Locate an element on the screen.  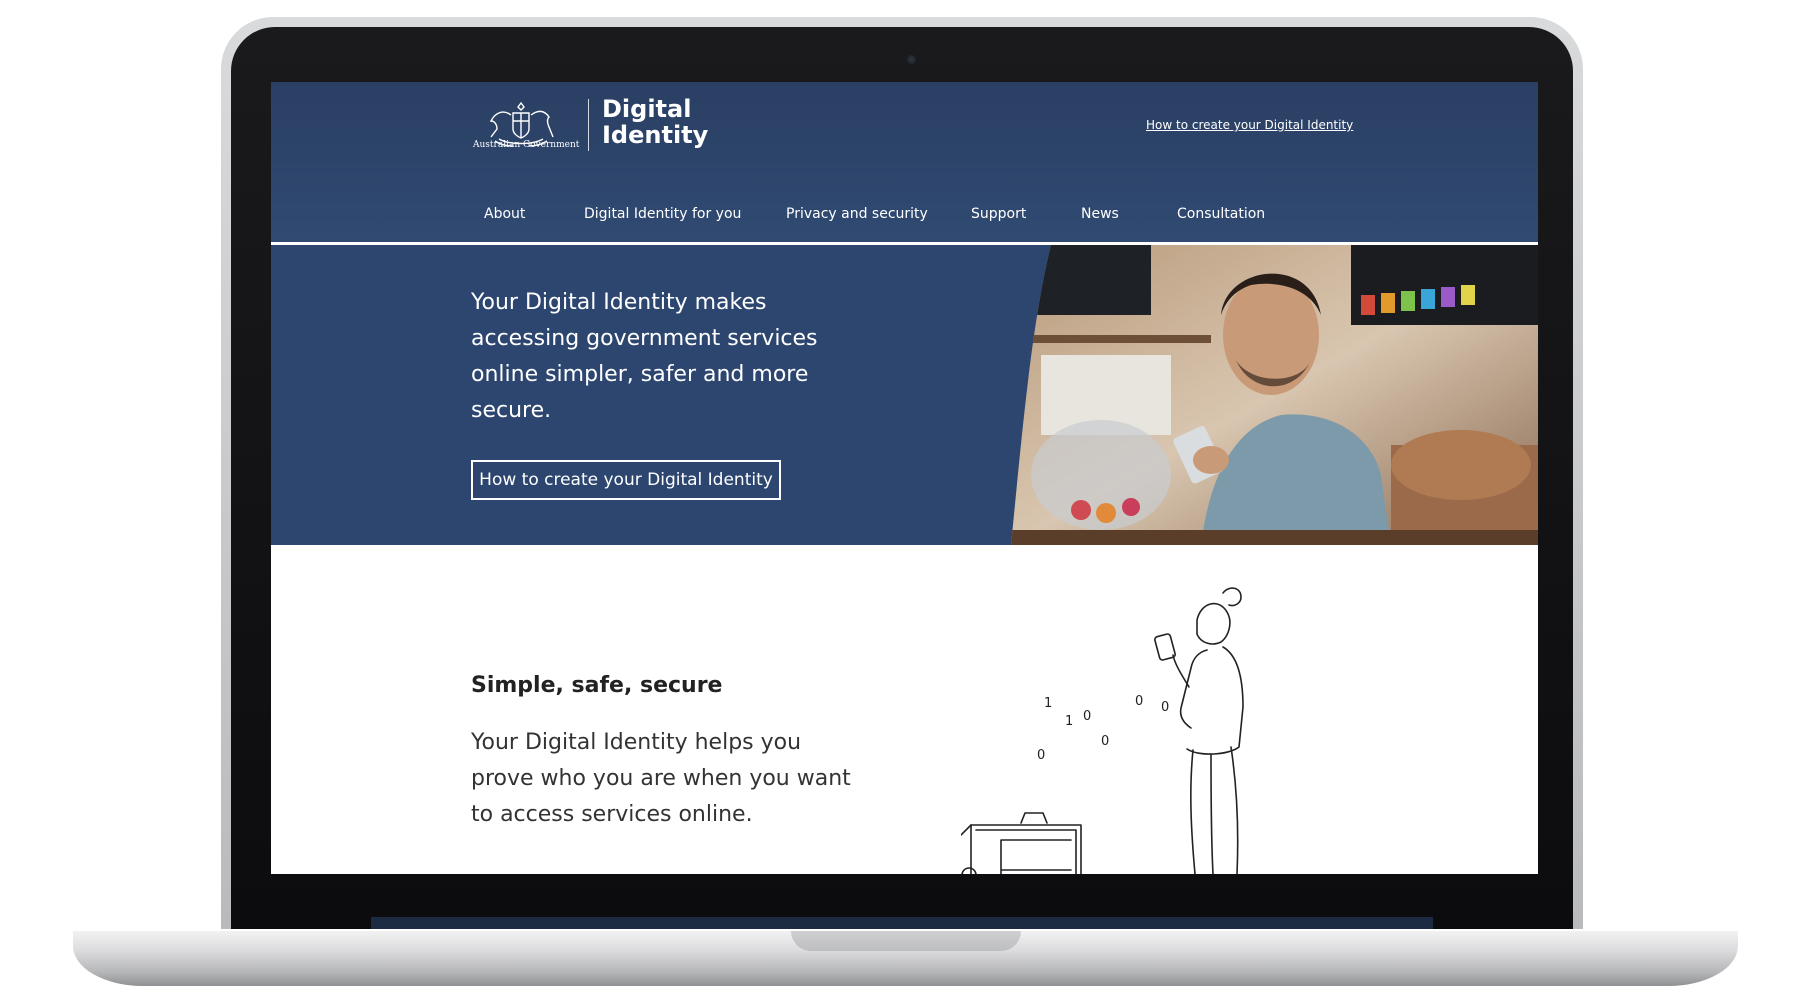
brand-line-1: Digital is located at coordinates (647, 109).